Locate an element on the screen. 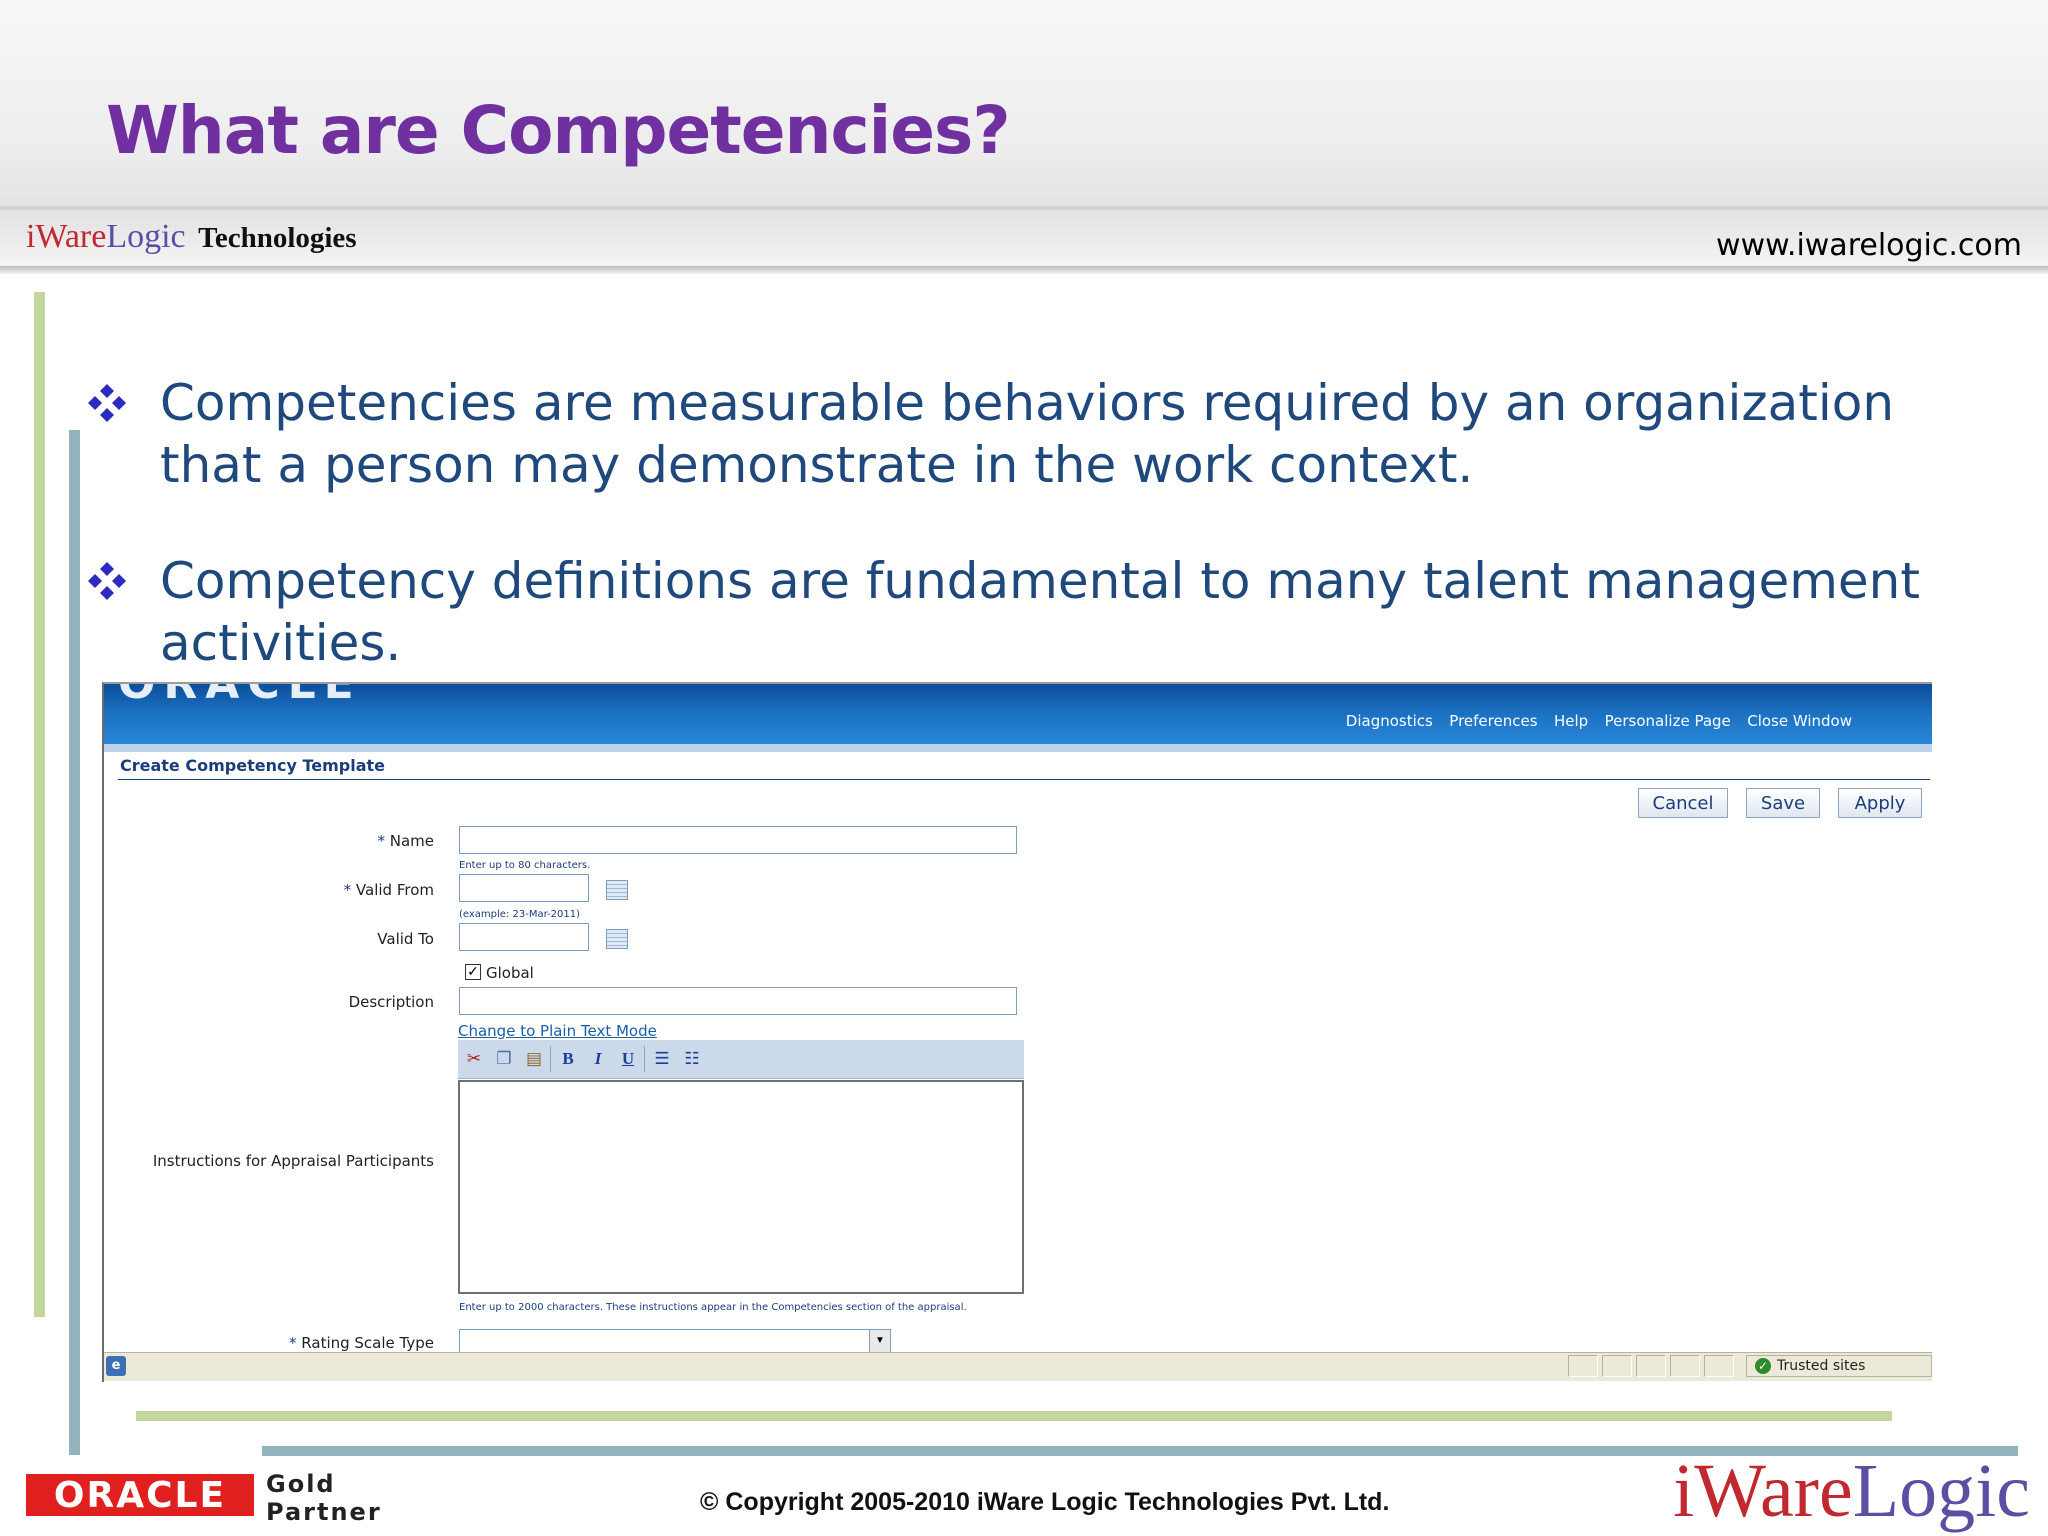  italic-icon: I is located at coordinates (598, 1059).